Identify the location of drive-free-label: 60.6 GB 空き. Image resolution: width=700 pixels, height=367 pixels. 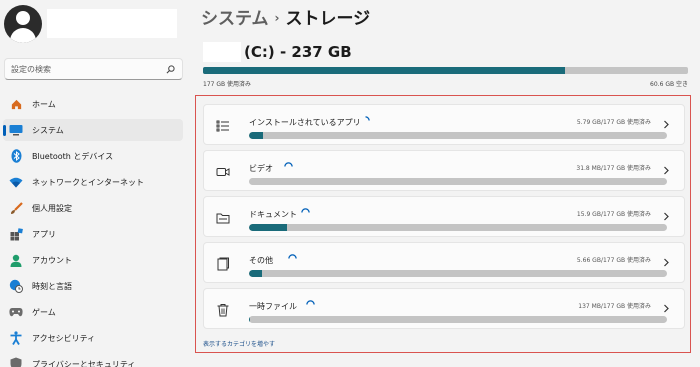
(669, 84).